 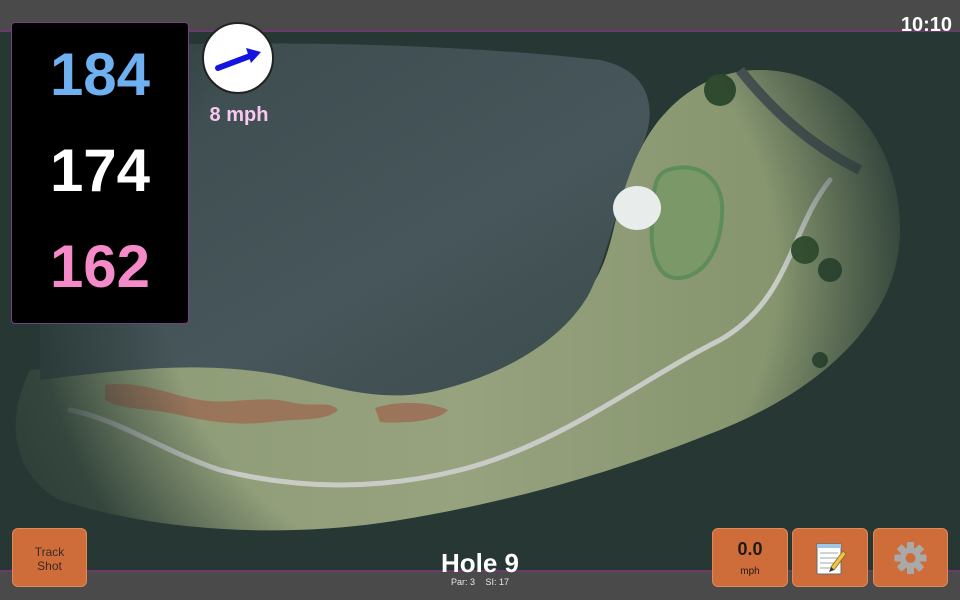 What do you see at coordinates (49, 566) in the screenshot?
I see `track-shot-label-line2: Shot` at bounding box center [49, 566].